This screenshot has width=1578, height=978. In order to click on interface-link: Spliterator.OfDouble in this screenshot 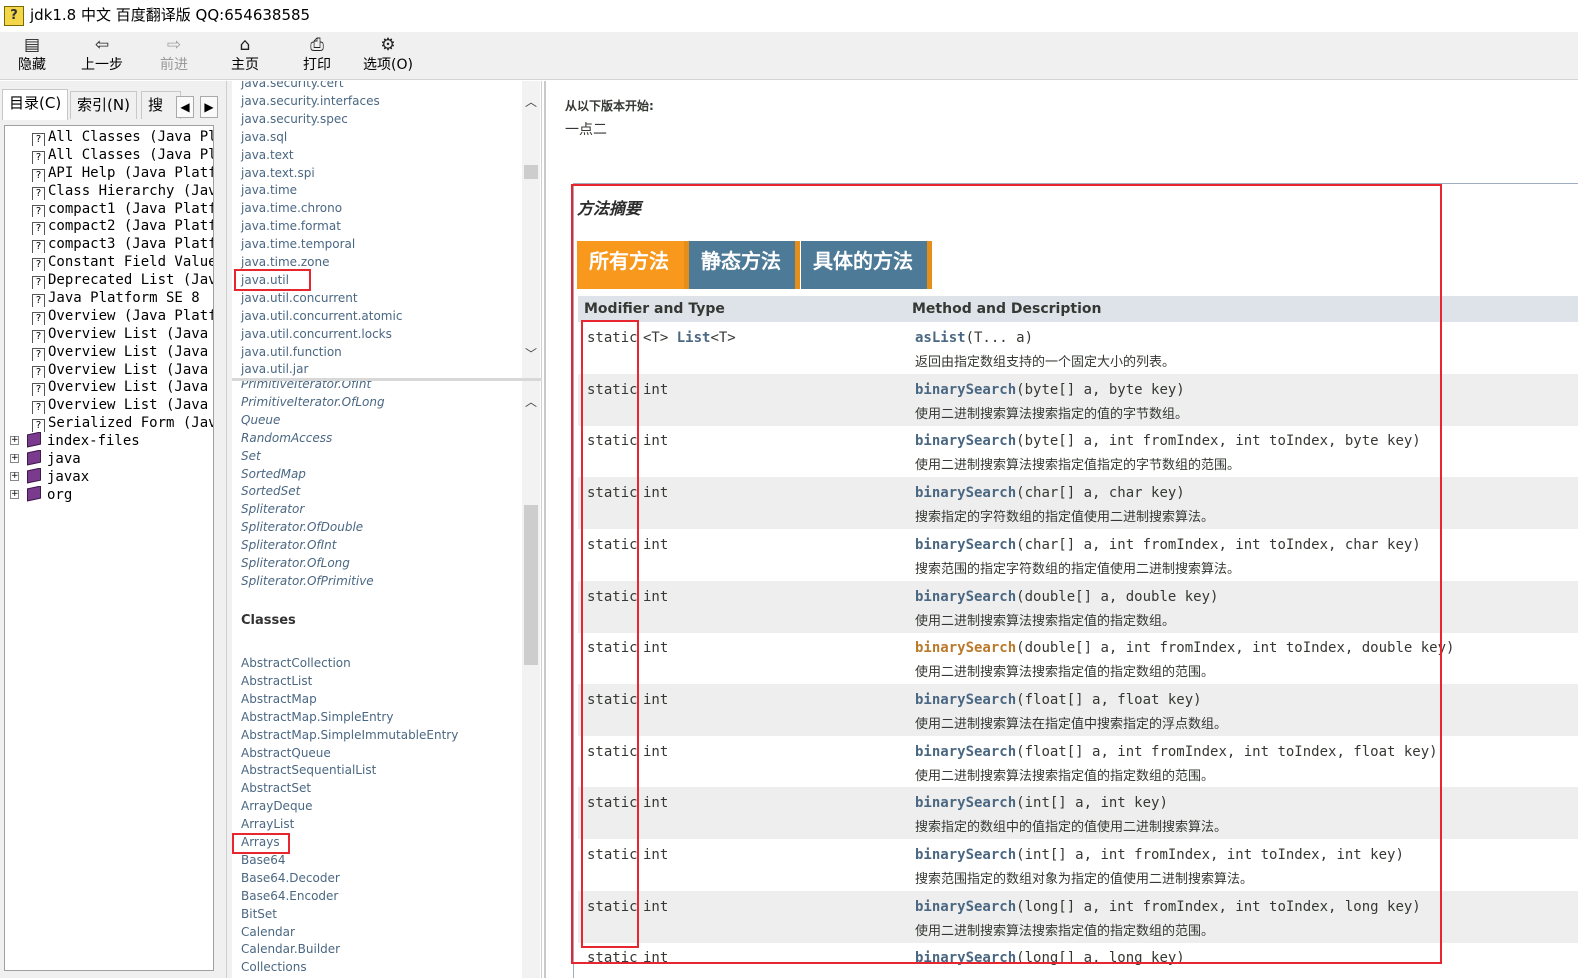, I will do `click(302, 527)`.